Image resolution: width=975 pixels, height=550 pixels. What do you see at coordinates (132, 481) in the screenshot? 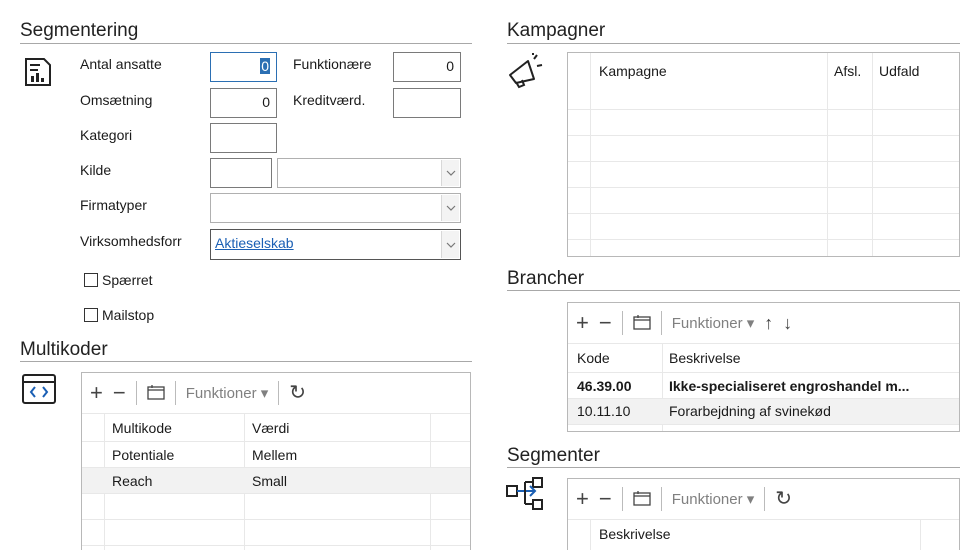
I see `multikode-cell: Reach` at bounding box center [132, 481].